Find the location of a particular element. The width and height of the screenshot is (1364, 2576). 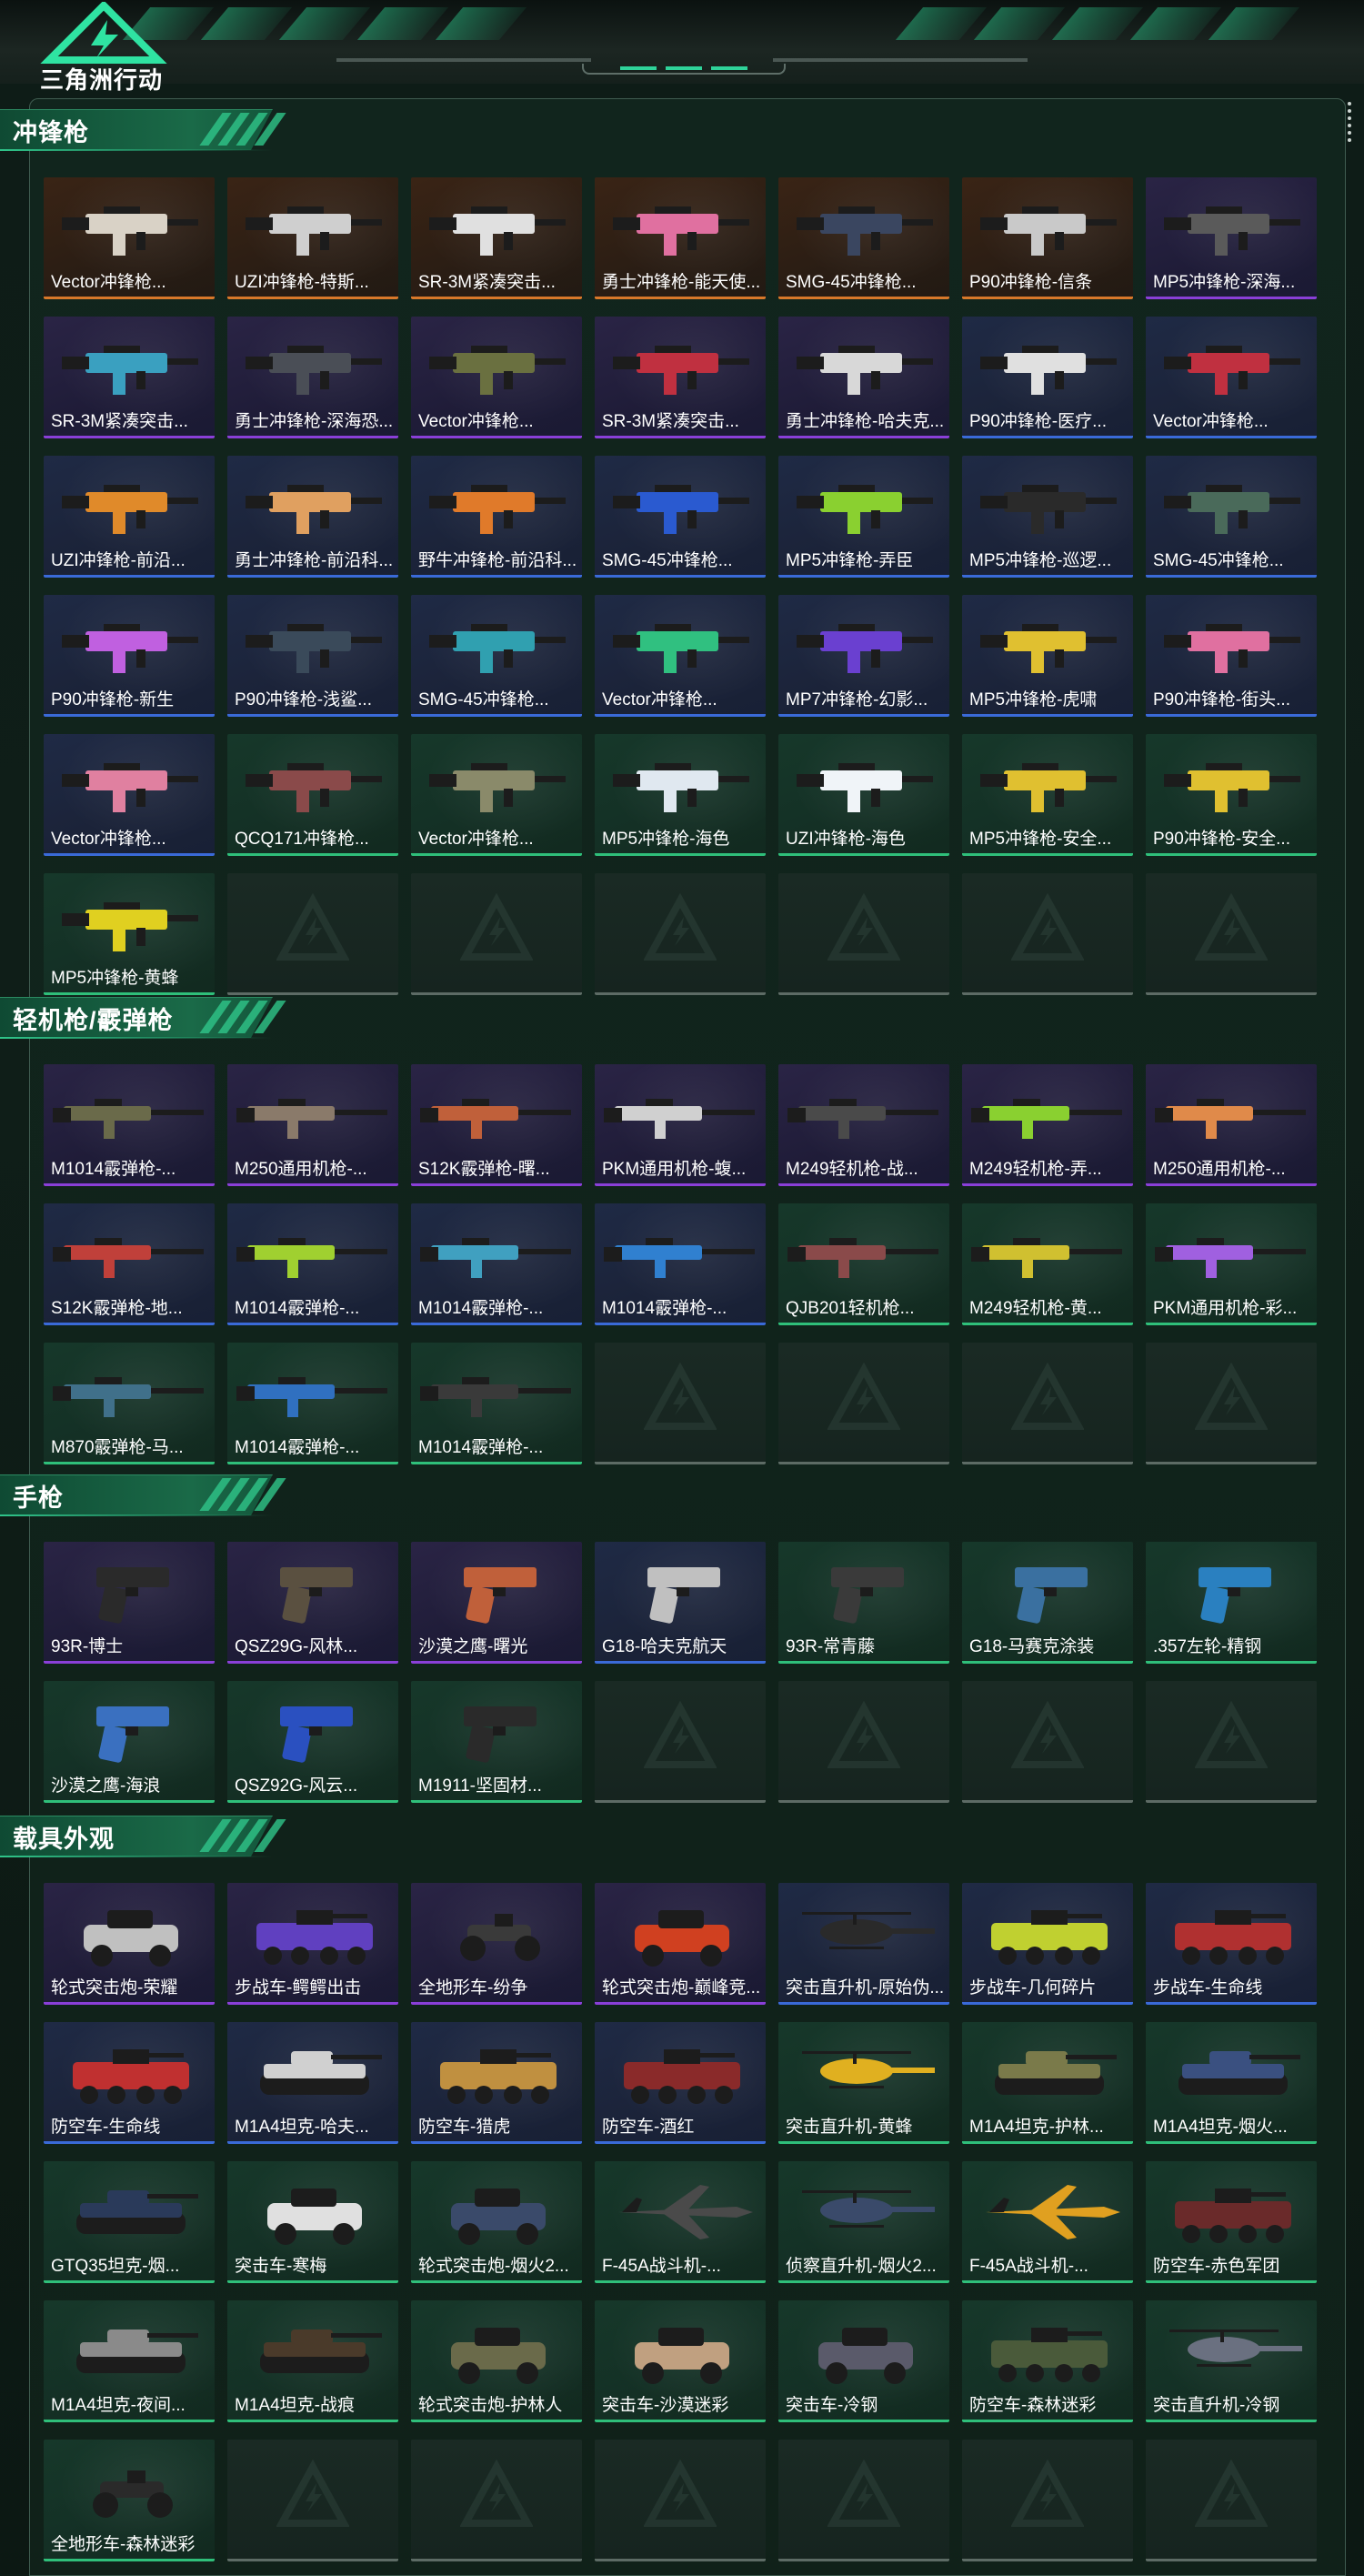

item-card: 防空车-猎虎 is located at coordinates (496, 2083).